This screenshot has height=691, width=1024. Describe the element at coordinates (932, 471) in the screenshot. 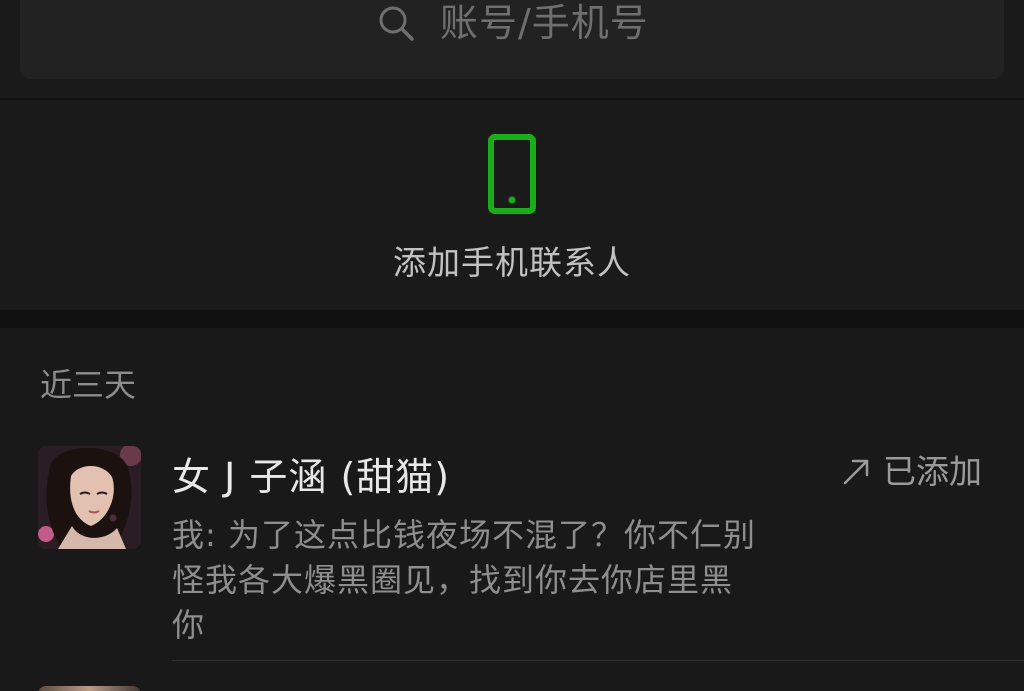

I see `added-status-label: 已添加` at that location.